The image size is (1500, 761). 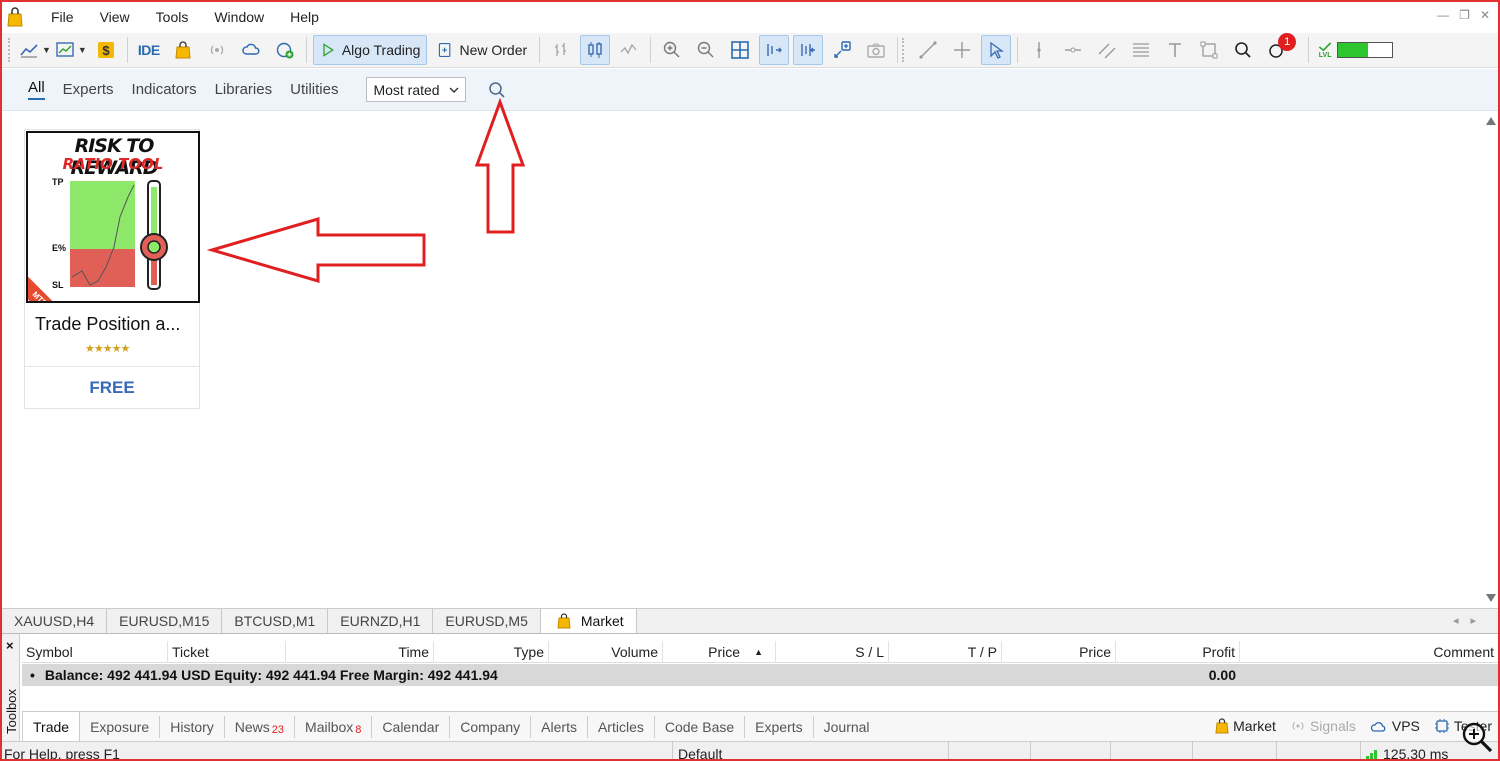 What do you see at coordinates (164, 89) in the screenshot?
I see `tab-indicators: Indicators` at bounding box center [164, 89].